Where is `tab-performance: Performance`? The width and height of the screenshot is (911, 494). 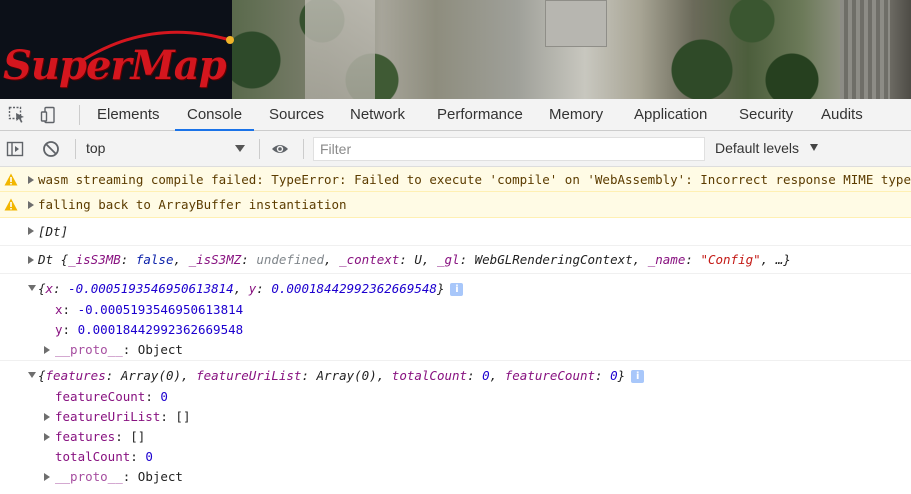 tab-performance: Performance is located at coordinates (480, 114).